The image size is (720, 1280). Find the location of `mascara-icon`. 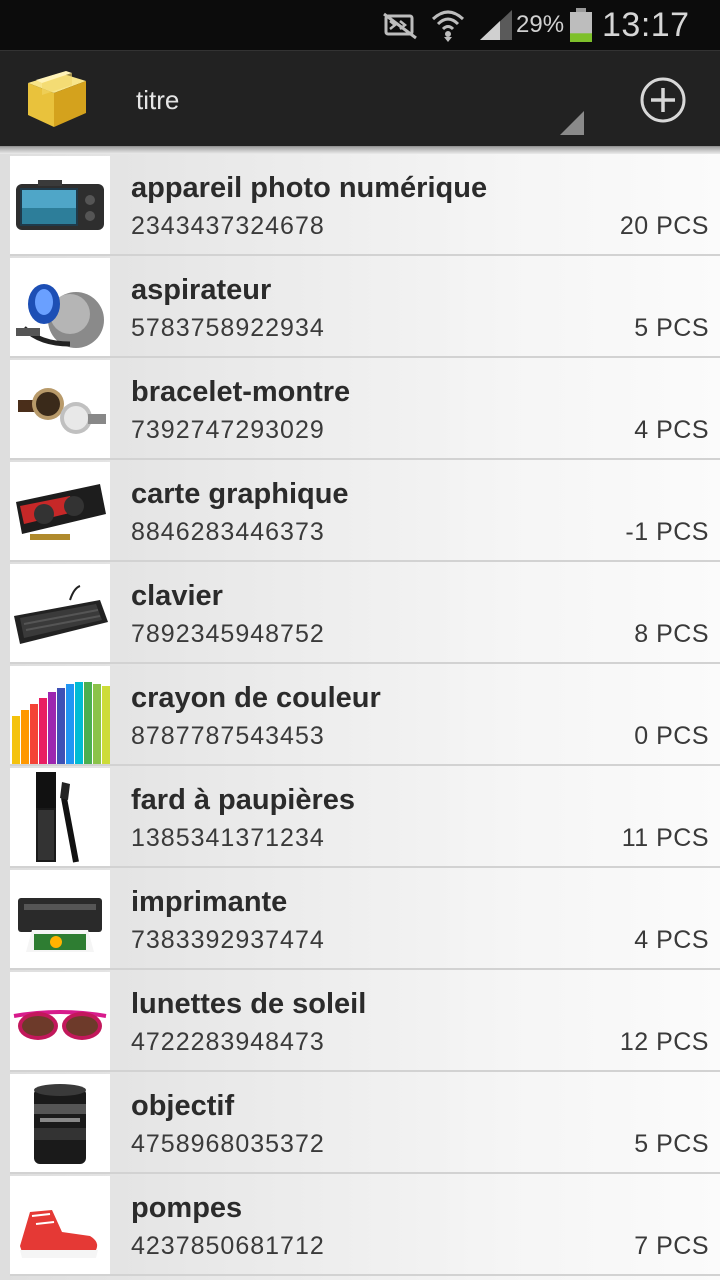

mascara-icon is located at coordinates (60, 818).